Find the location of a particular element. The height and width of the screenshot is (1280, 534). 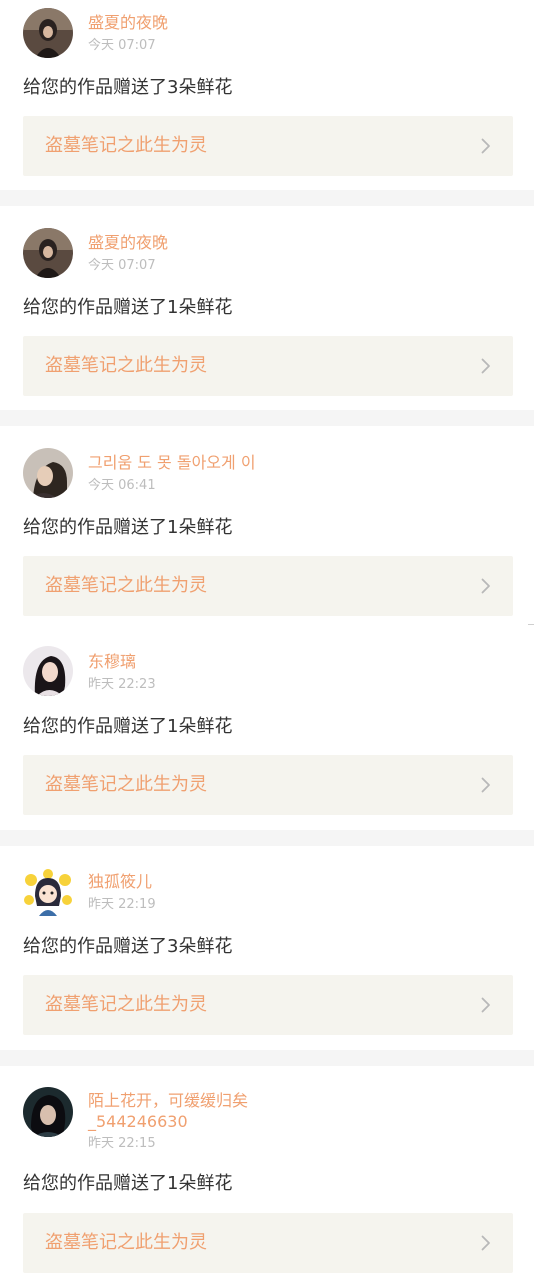

sender-name: 东穆璃 is located at coordinates (112, 662).